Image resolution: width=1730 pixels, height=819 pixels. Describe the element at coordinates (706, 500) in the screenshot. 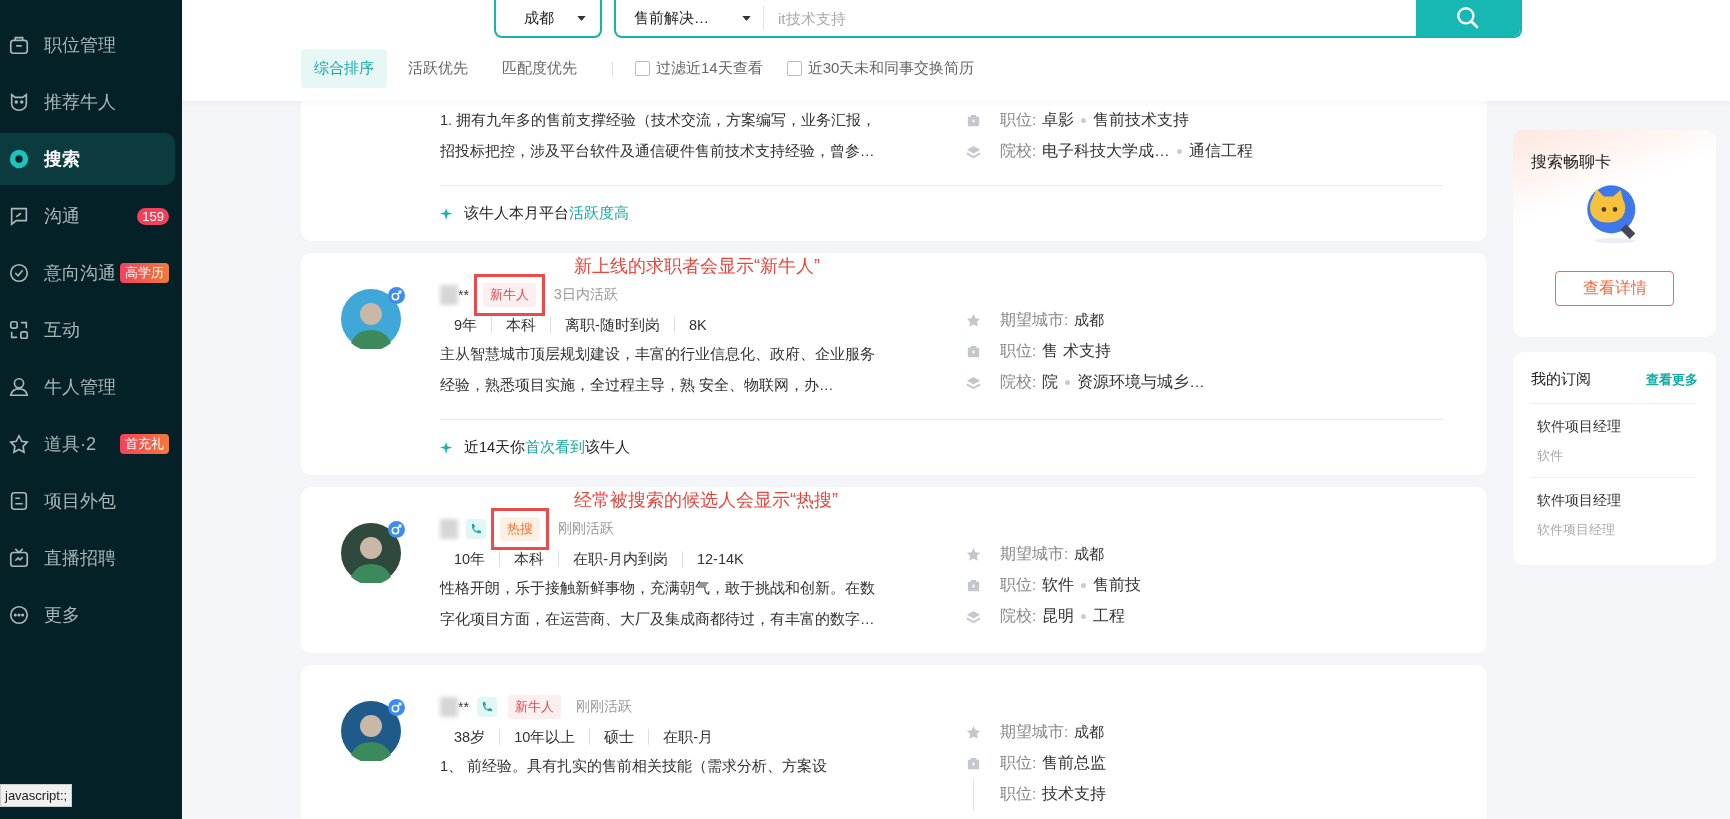

I see `annotation-text: 经常被搜索的候选人会显示“热搜”` at that location.